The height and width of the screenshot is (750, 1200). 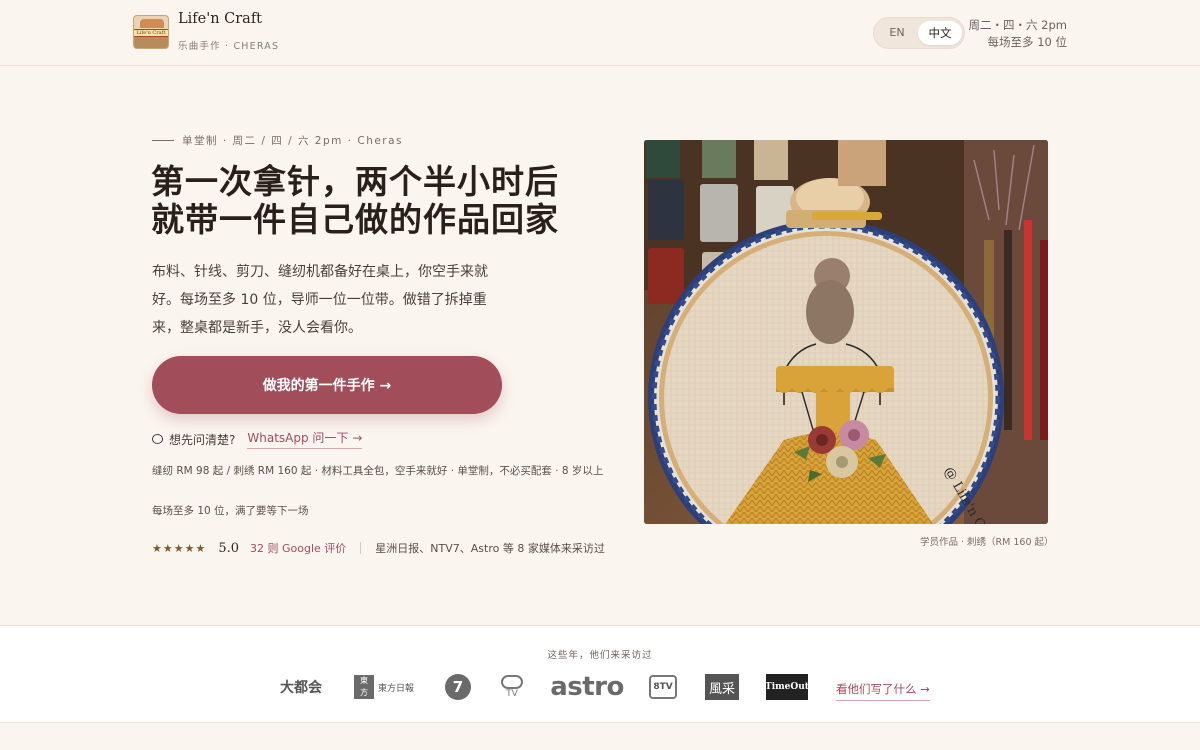 What do you see at coordinates (228, 548) in the screenshot?
I see `rating-score: 5.0` at bounding box center [228, 548].